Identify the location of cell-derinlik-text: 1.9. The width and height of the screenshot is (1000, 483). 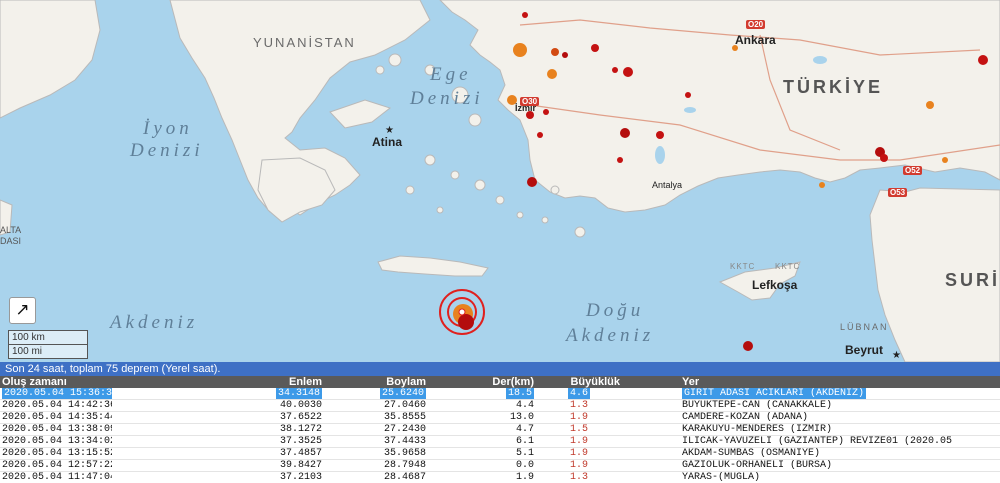
(524, 477).